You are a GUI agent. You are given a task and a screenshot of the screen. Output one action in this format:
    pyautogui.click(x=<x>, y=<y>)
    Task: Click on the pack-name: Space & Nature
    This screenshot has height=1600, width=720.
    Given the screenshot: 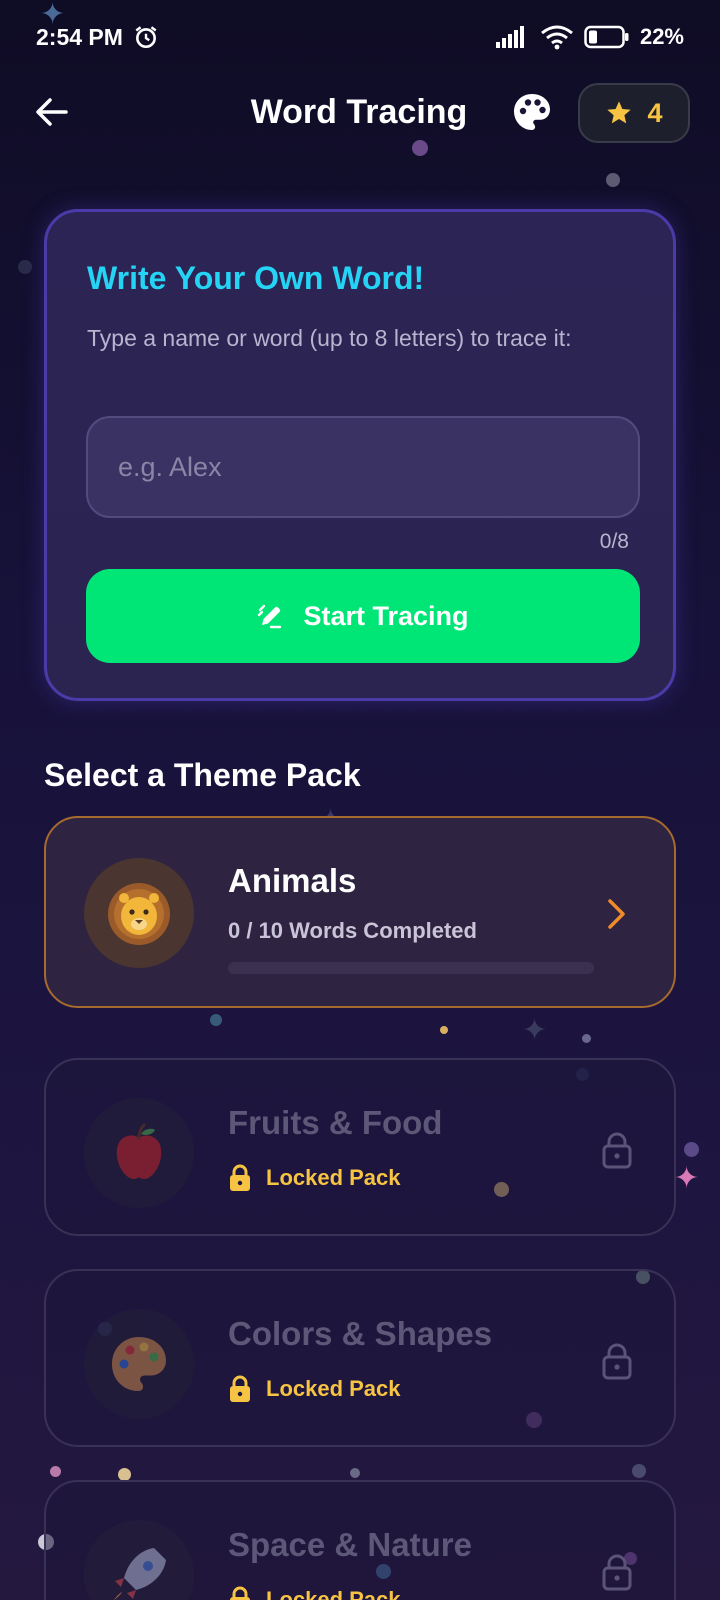 What is the action you would take?
    pyautogui.click(x=350, y=1544)
    